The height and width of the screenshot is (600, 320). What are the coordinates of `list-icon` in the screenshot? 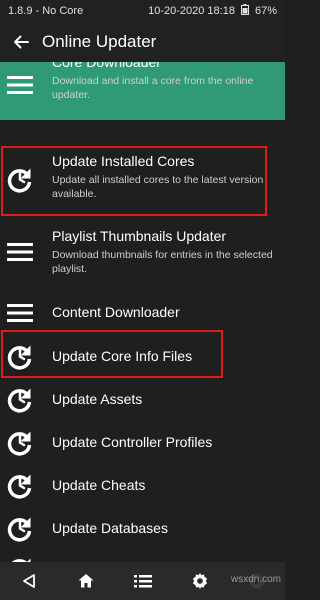 It's located at (143, 581).